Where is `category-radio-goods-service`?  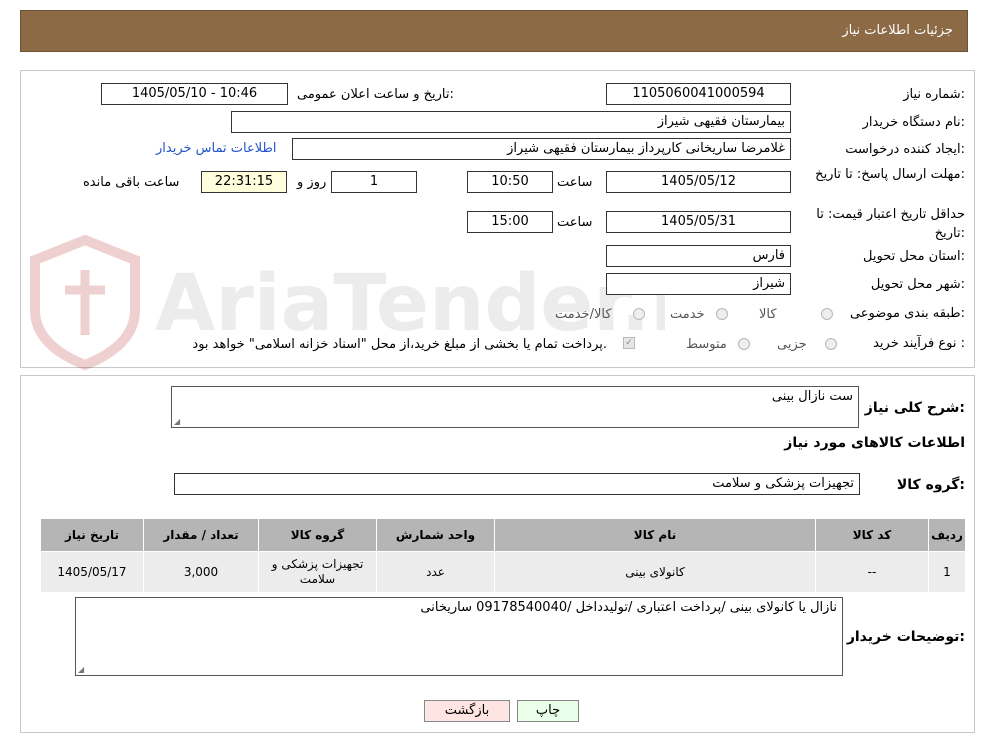 category-radio-goods-service is located at coordinates (639, 314).